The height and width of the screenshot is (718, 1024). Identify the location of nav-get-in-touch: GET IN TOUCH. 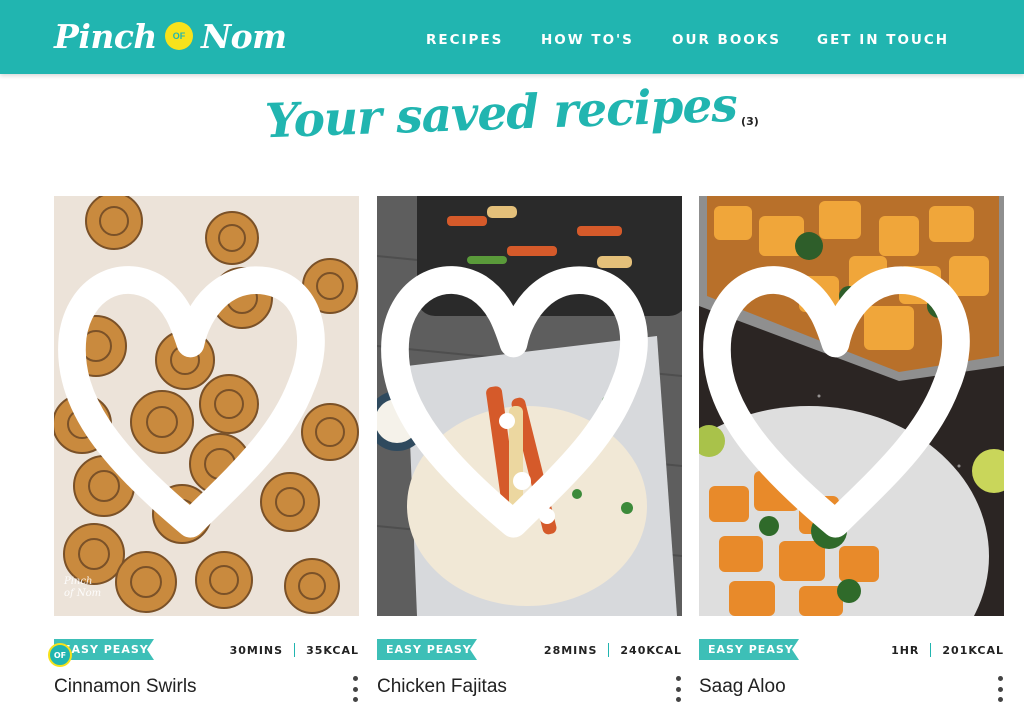
(883, 40).